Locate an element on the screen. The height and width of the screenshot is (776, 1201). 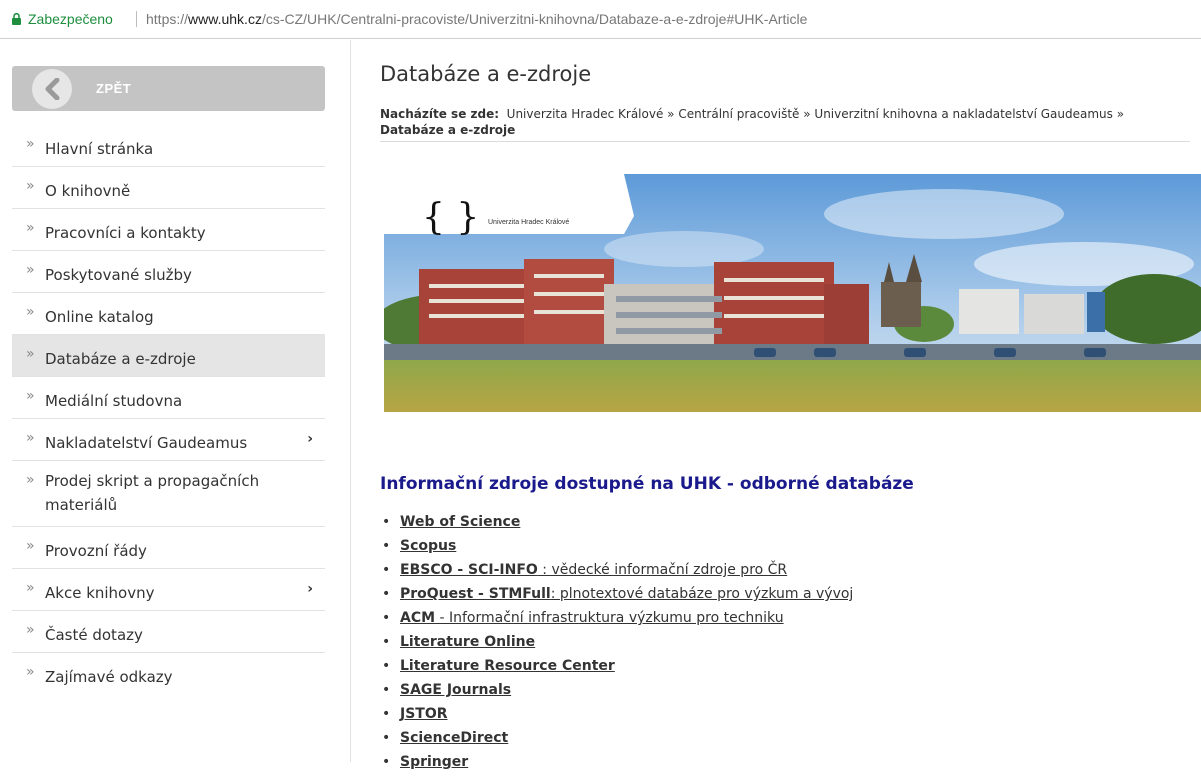
sidebar-item-pracovnici: » Pracovníci a kontakty is located at coordinates (168, 230).